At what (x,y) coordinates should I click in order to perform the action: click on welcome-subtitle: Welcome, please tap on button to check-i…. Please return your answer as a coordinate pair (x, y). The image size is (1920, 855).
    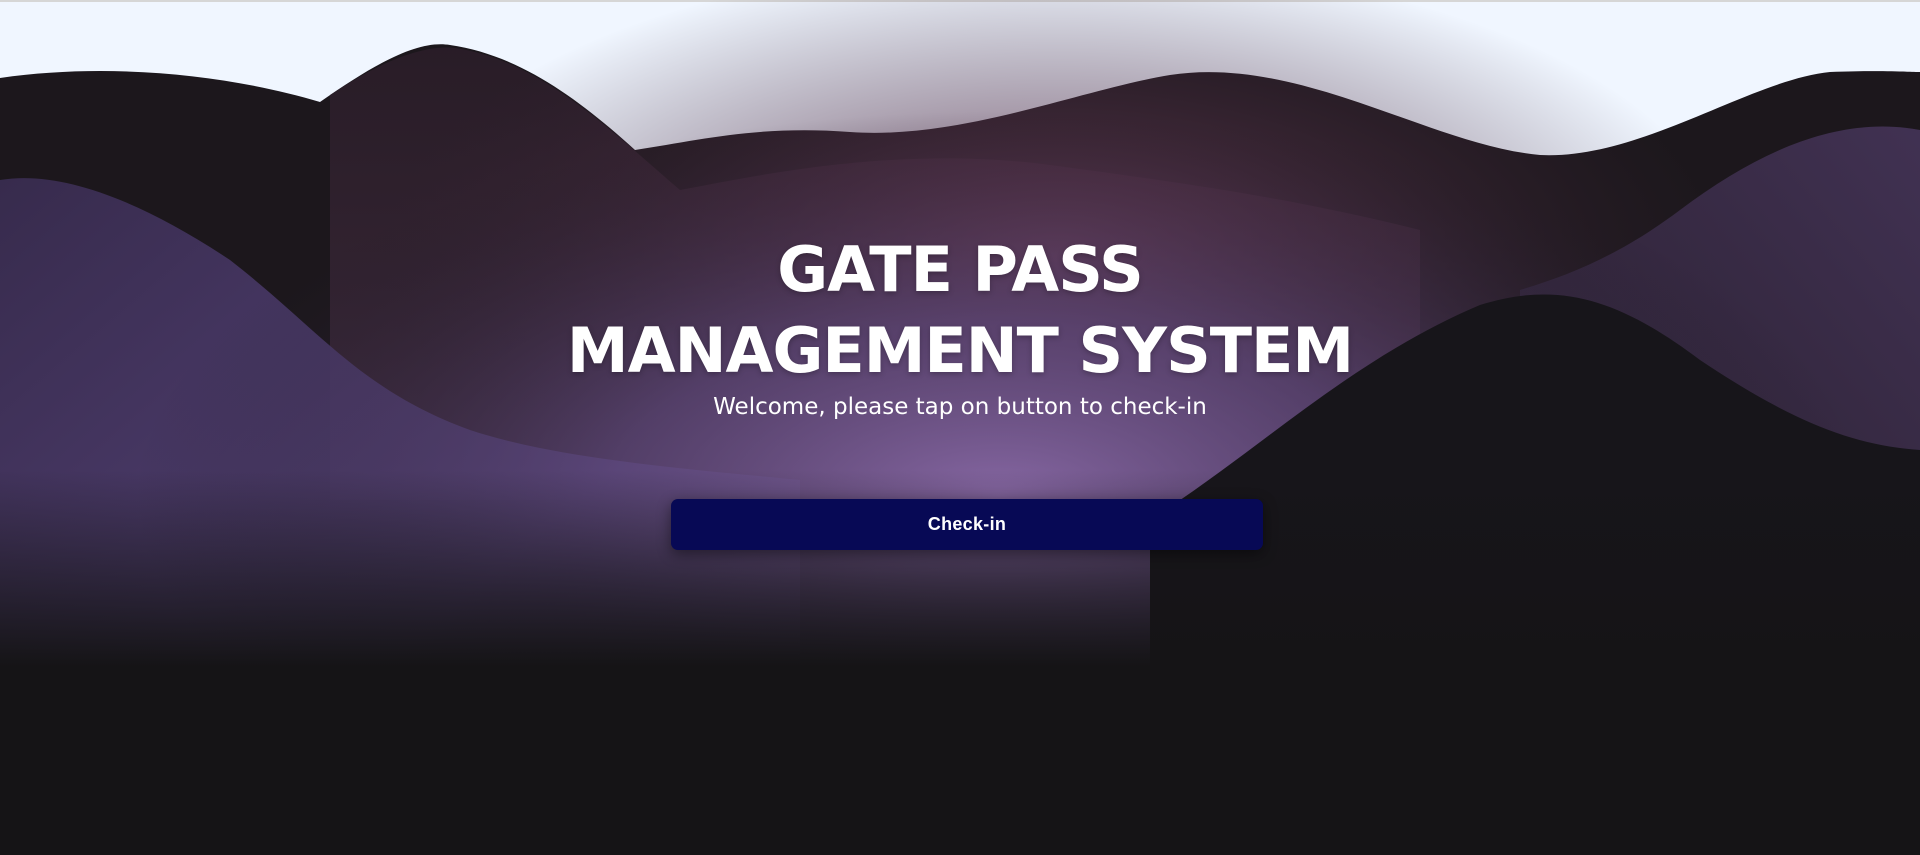
    Looking at the image, I should click on (960, 407).